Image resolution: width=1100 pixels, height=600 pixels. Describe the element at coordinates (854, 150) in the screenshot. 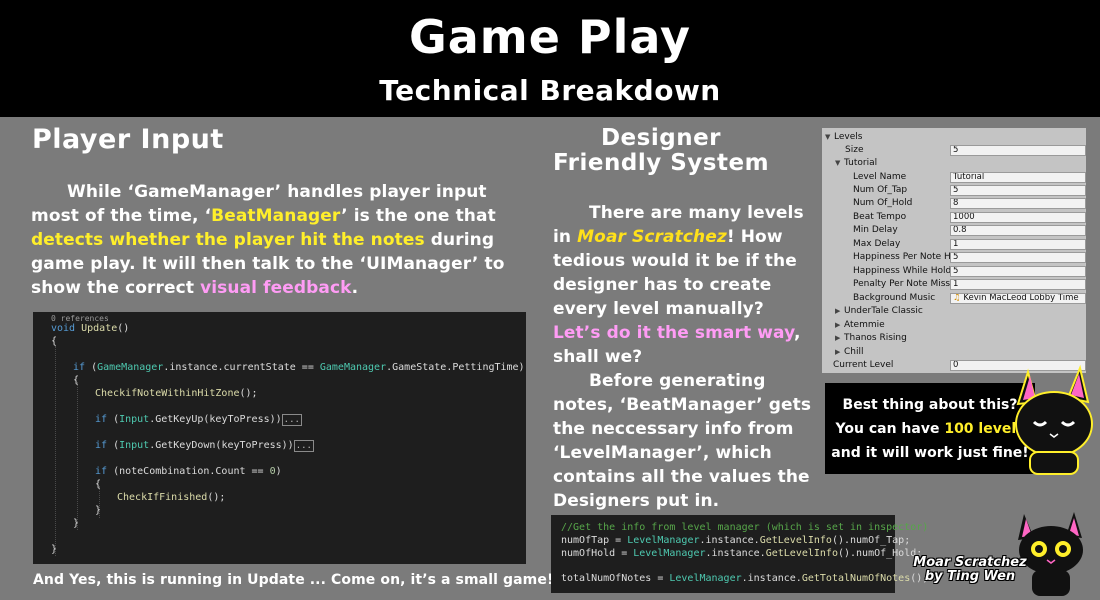

I see `size-label: Size` at that location.